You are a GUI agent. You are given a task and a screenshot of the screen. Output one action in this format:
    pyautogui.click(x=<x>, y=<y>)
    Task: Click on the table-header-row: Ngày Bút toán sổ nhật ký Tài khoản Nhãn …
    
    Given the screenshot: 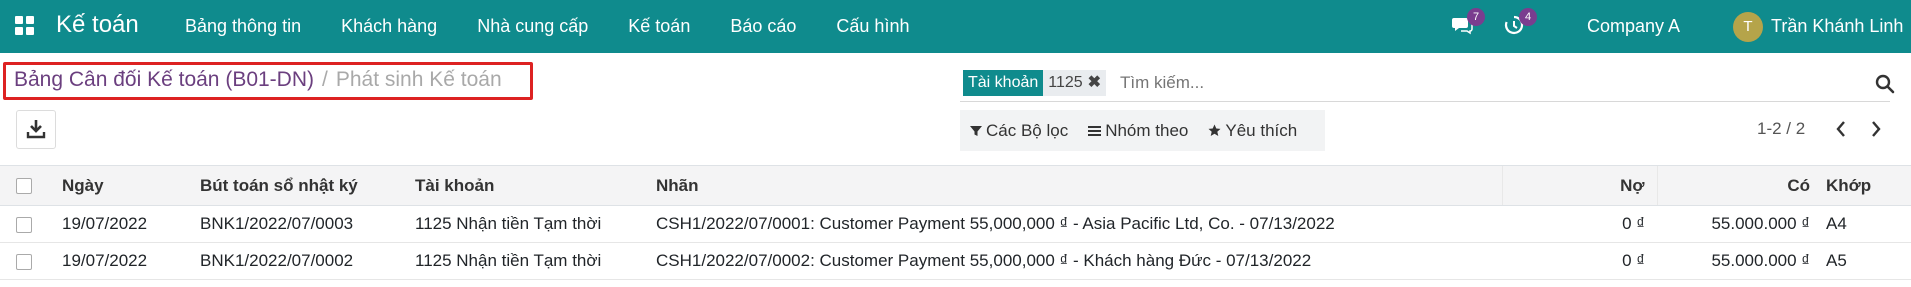 What is the action you would take?
    pyautogui.click(x=955, y=185)
    